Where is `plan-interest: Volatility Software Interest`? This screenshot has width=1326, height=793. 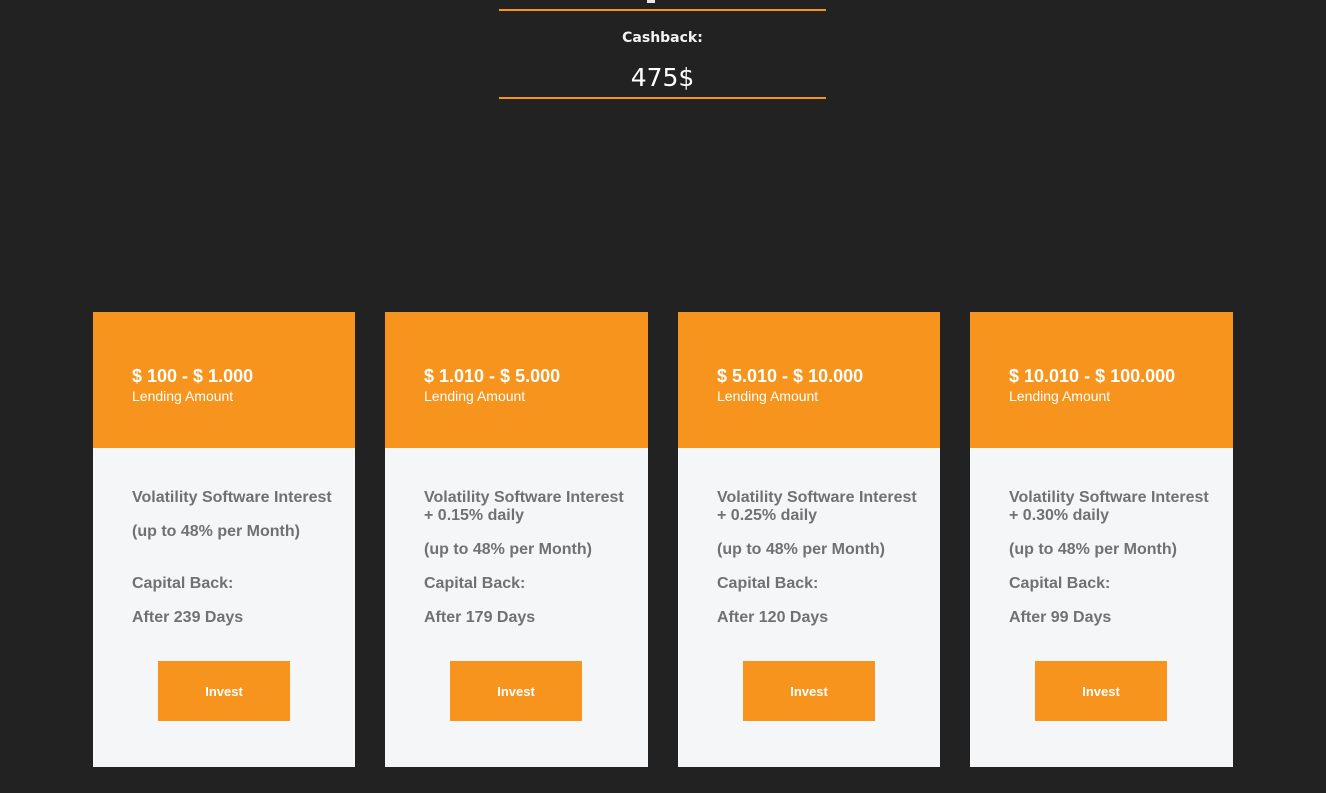 plan-interest: Volatility Software Interest is located at coordinates (232, 497).